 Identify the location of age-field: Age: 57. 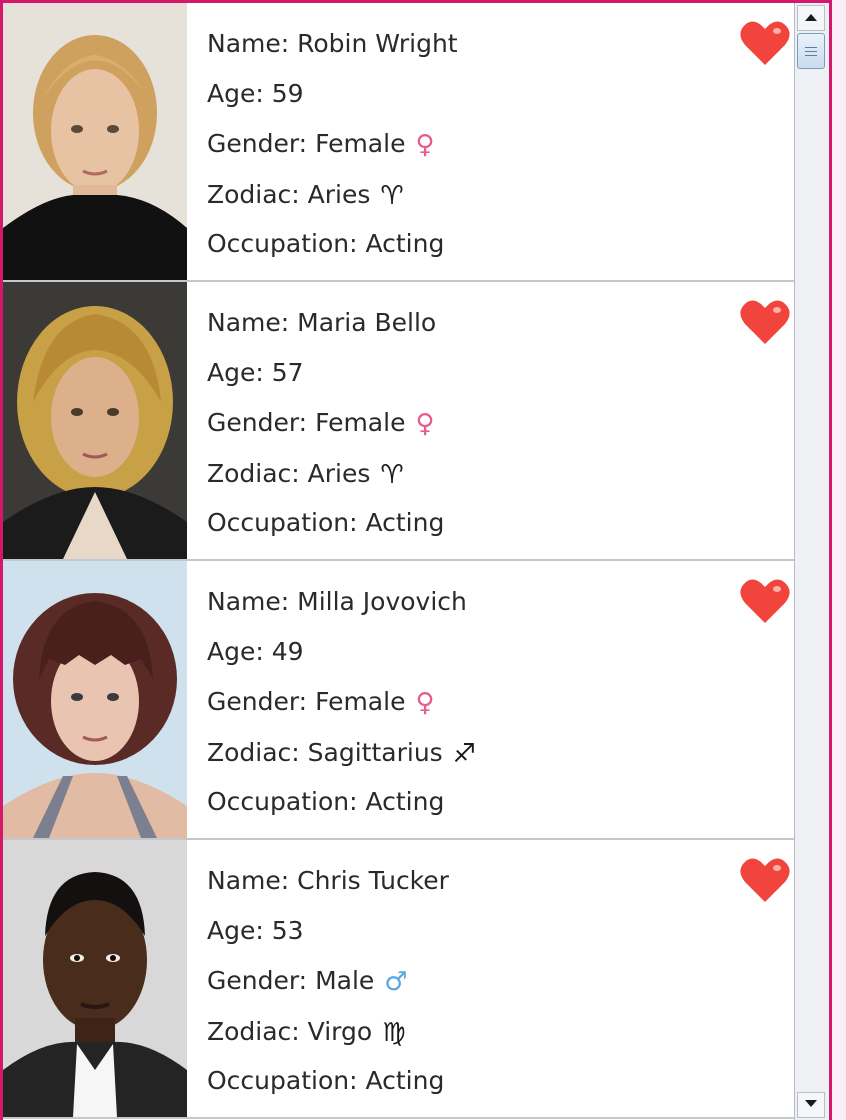
(255, 372).